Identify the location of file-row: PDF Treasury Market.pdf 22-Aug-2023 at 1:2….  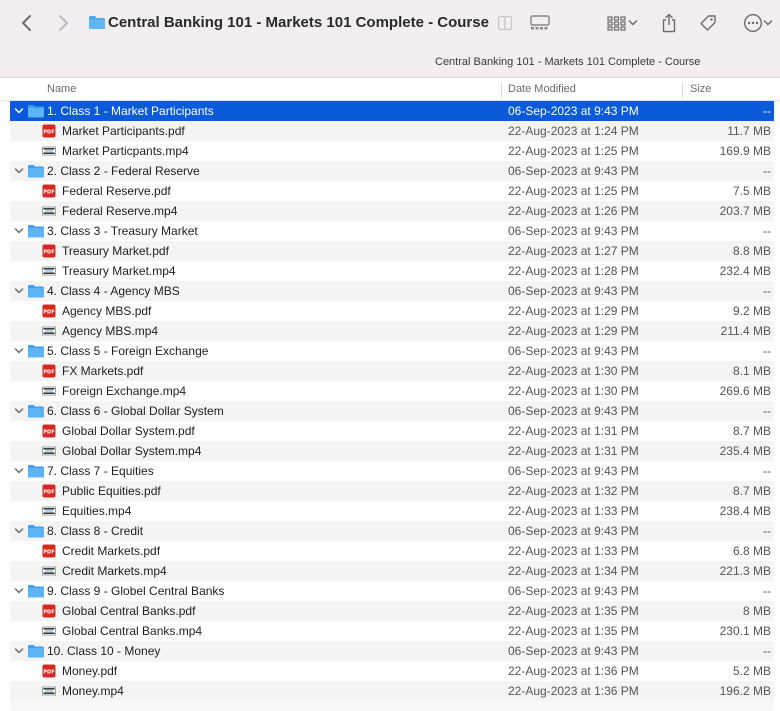
(390, 251).